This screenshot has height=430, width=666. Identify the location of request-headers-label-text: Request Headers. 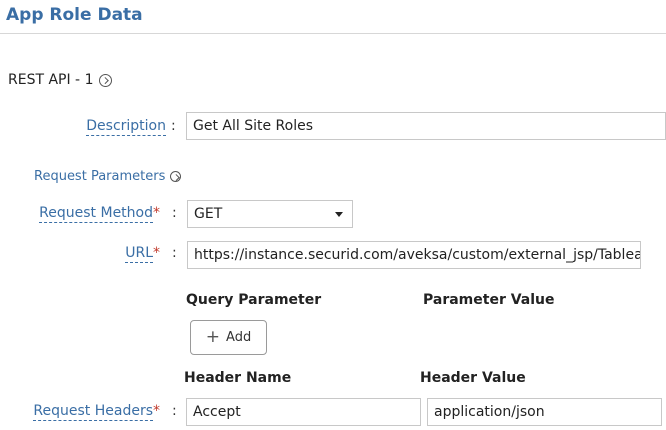
(93, 412).